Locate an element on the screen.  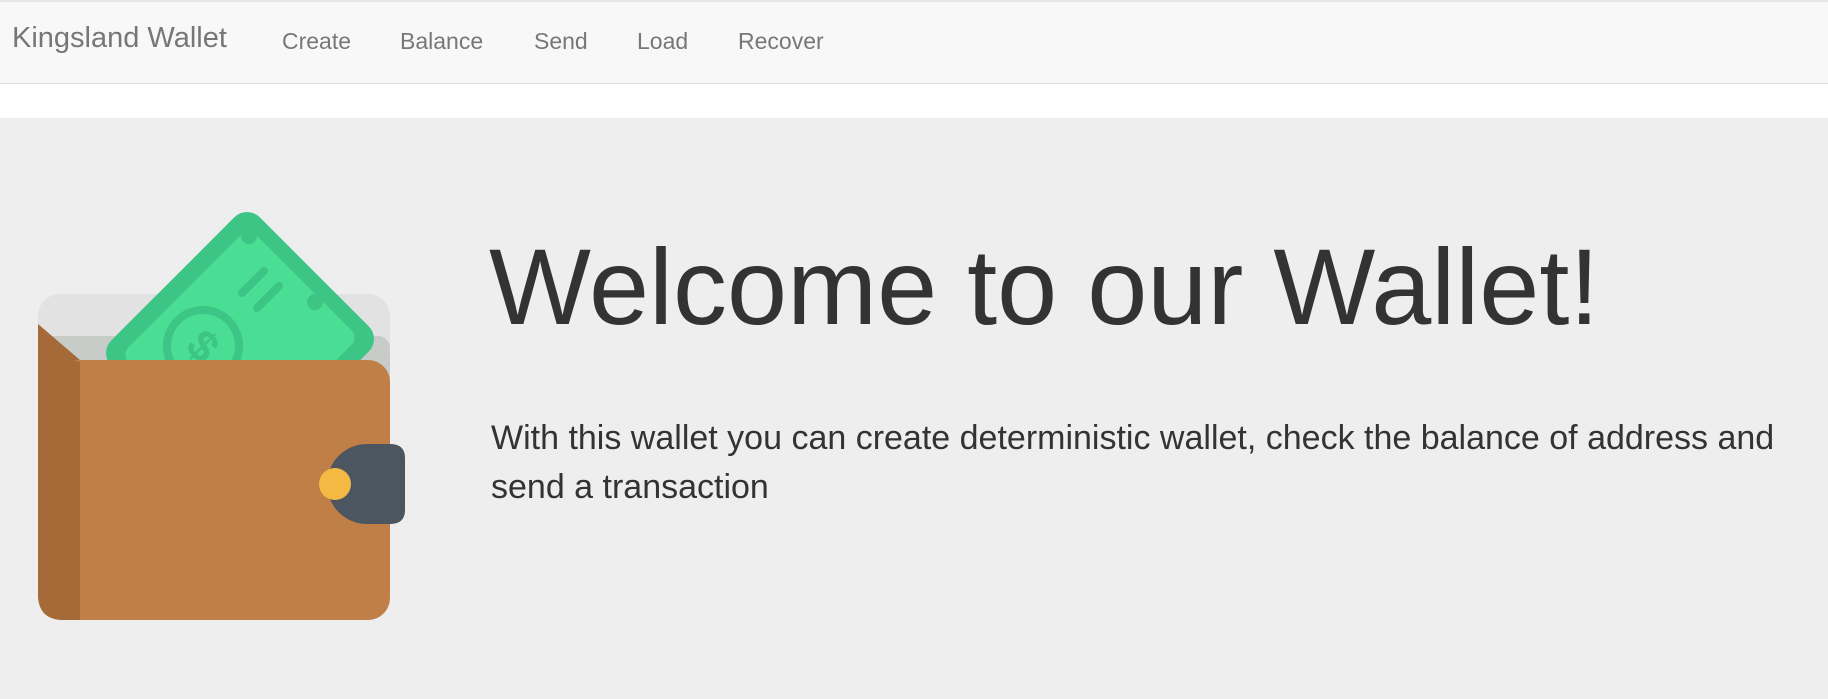
brand-link: Kingsland Wallet is located at coordinates (119, 38).